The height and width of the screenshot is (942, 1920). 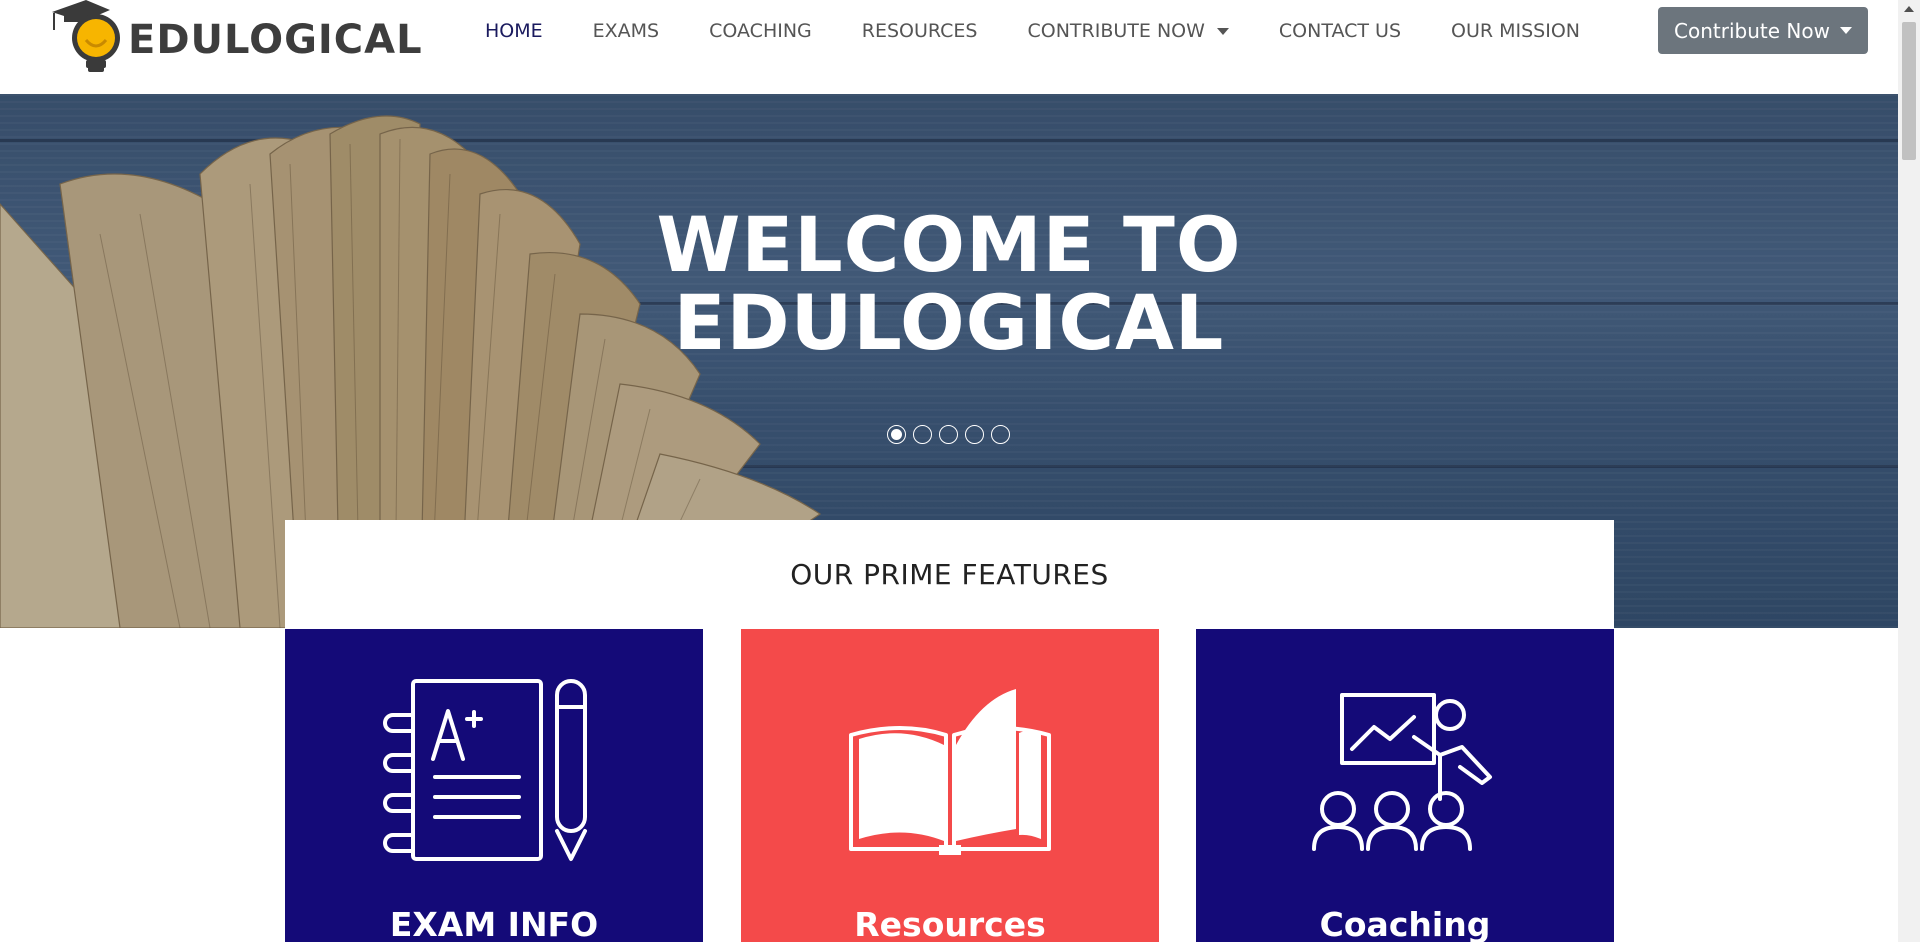 What do you see at coordinates (1116, 31) in the screenshot?
I see `nav-contribute-label: CONTRIBUTE NOW` at bounding box center [1116, 31].